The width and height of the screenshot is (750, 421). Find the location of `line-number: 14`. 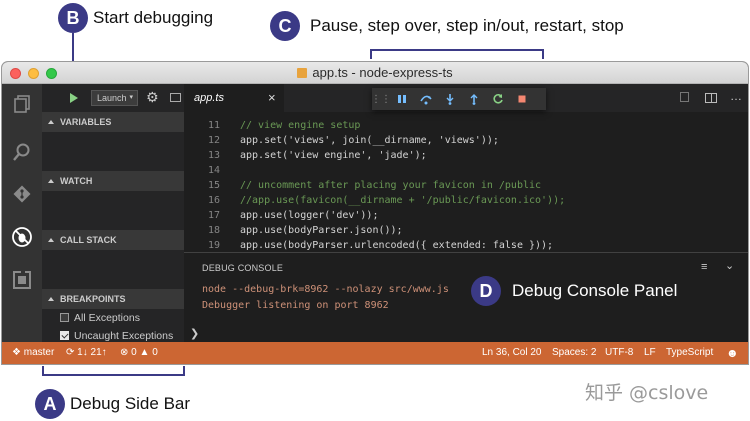

line-number: 14 is located at coordinates (213, 170).